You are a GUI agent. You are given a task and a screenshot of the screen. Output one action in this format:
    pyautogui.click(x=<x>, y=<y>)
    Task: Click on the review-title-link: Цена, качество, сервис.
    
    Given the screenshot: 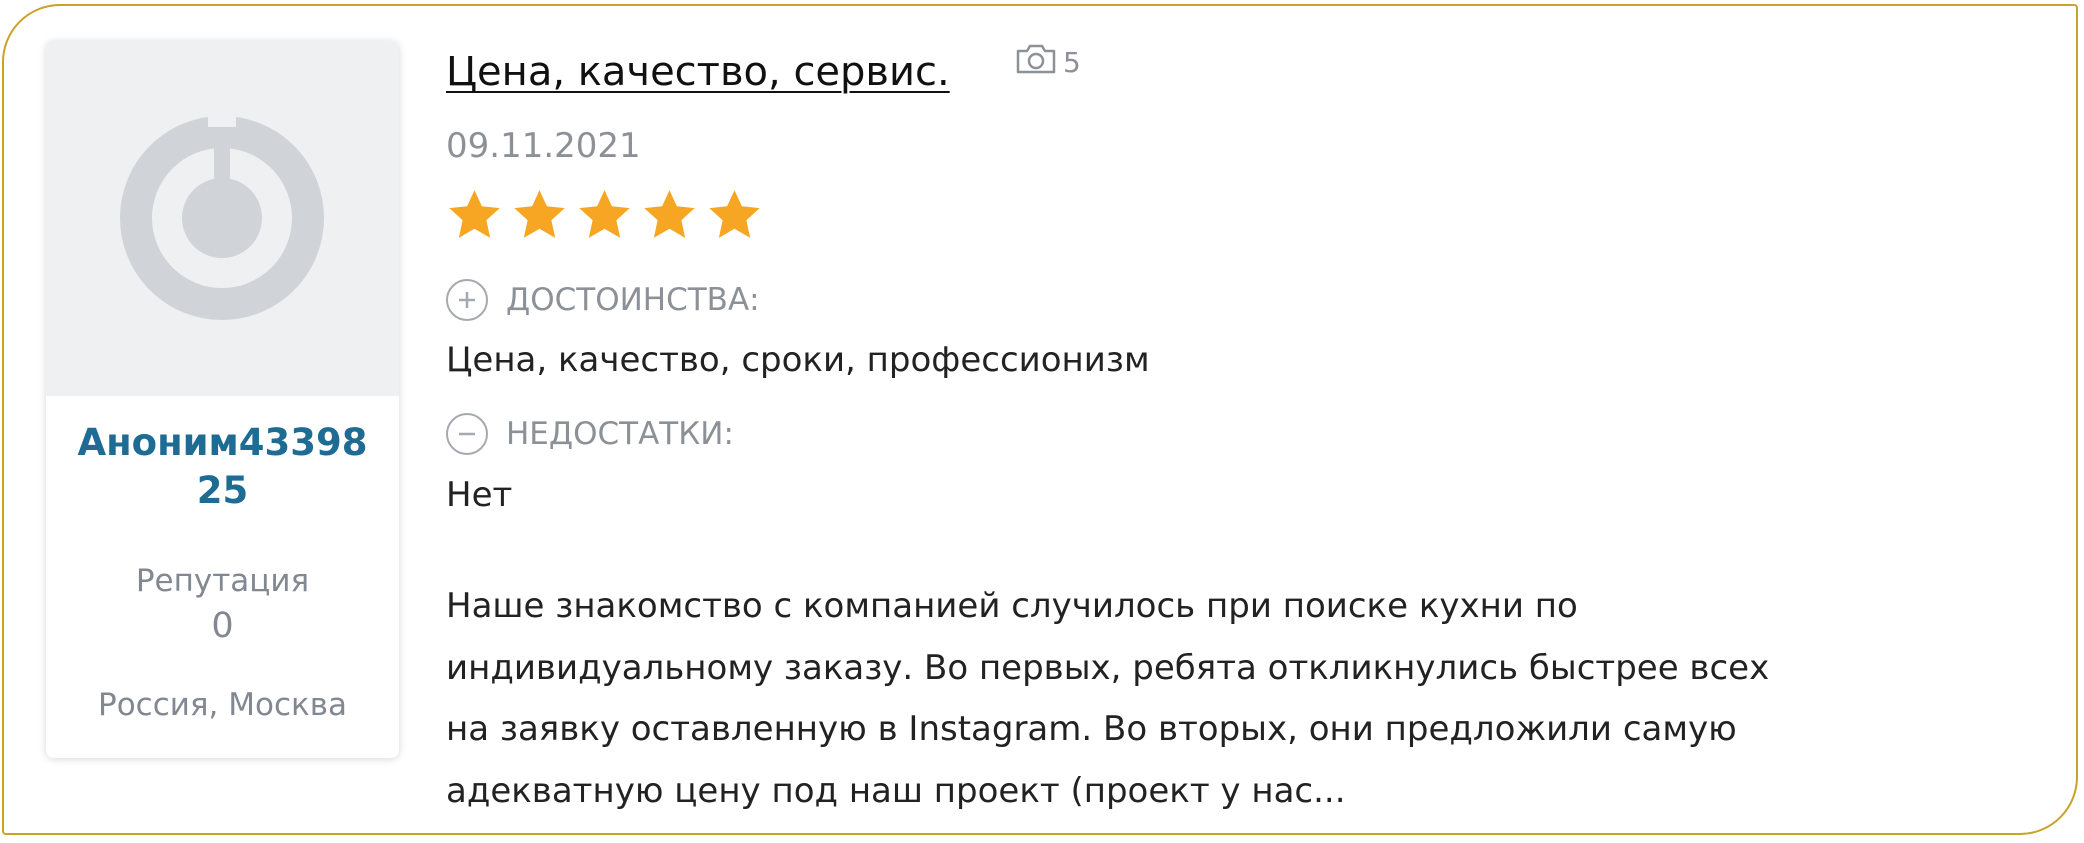 What is the action you would take?
    pyautogui.click(x=698, y=72)
    